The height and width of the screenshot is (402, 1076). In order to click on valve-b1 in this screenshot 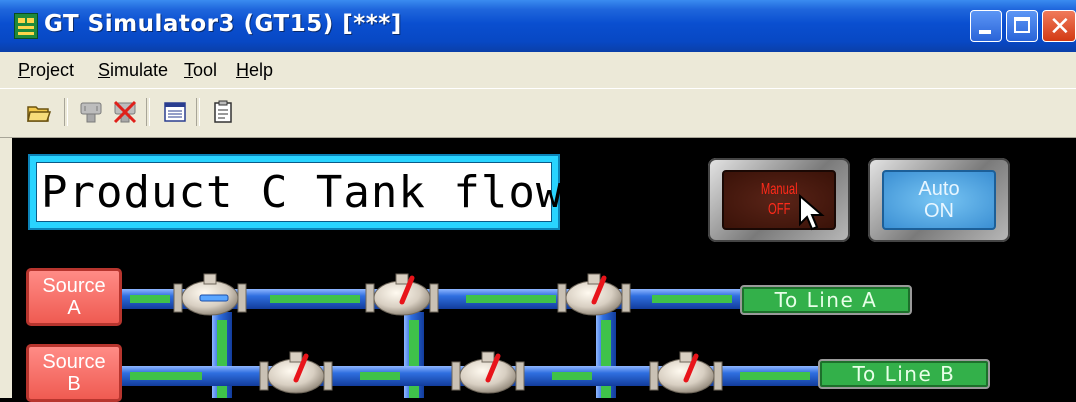, I will do `click(296, 372)`.